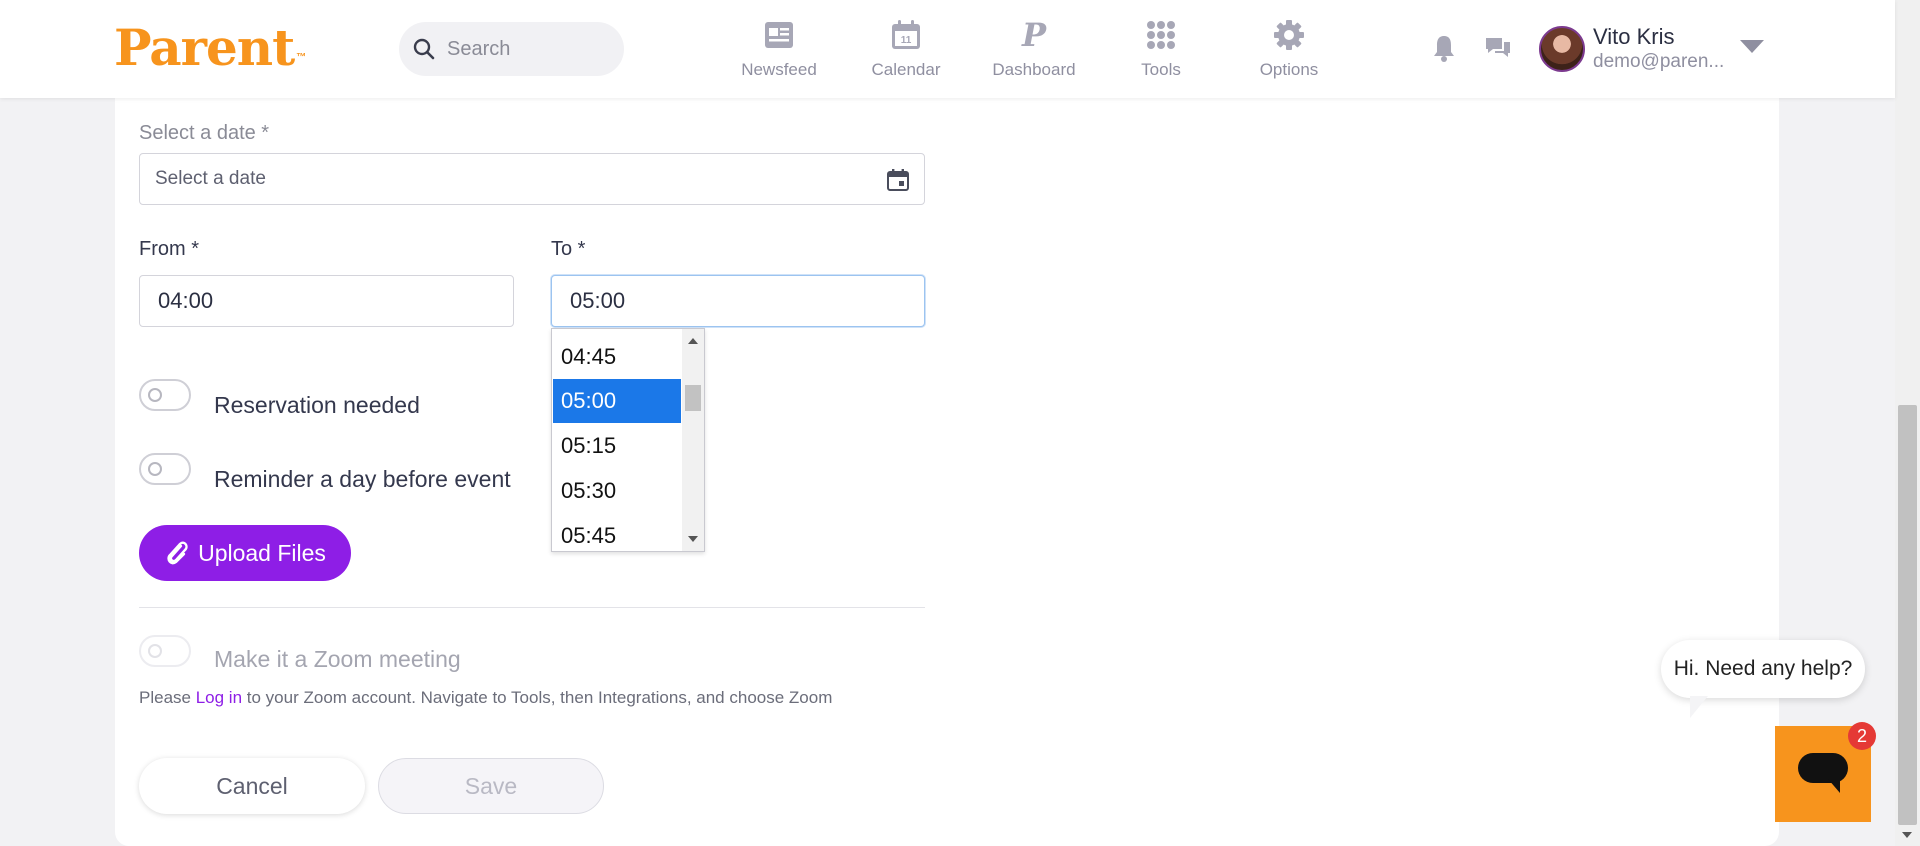 The height and width of the screenshot is (846, 1920). I want to click on reminder-label: Reminder a day before event, so click(362, 479).